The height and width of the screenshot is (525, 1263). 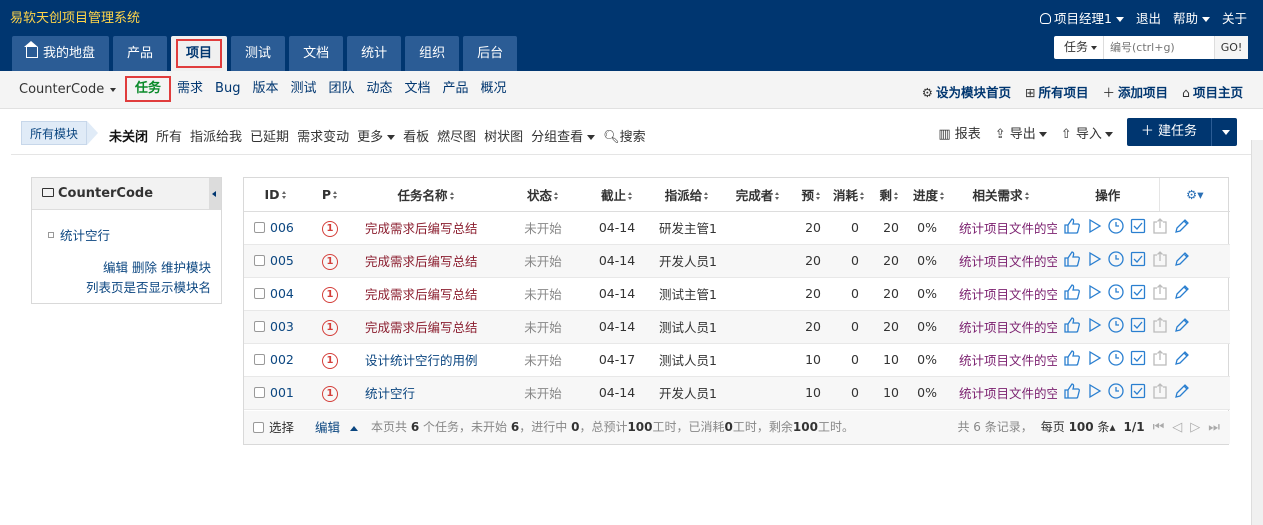 What do you see at coordinates (68, 89) in the screenshot?
I see `project-switcher: CounterCode` at bounding box center [68, 89].